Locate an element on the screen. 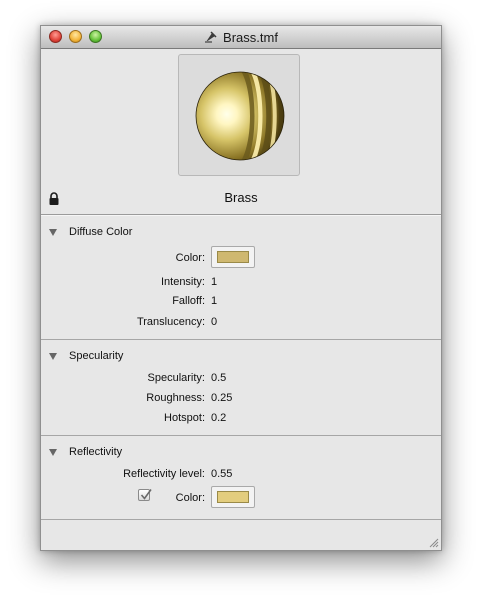 This screenshot has height=604, width=480. window-title: Brass.tmf is located at coordinates (250, 37).